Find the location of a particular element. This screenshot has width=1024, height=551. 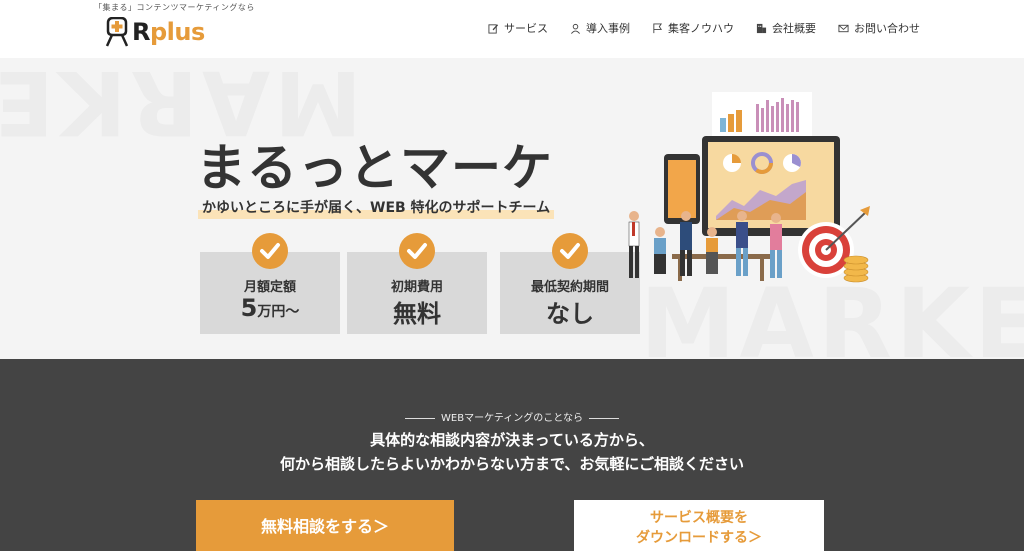

feature-label: 初期費用 is located at coordinates (416, 287).